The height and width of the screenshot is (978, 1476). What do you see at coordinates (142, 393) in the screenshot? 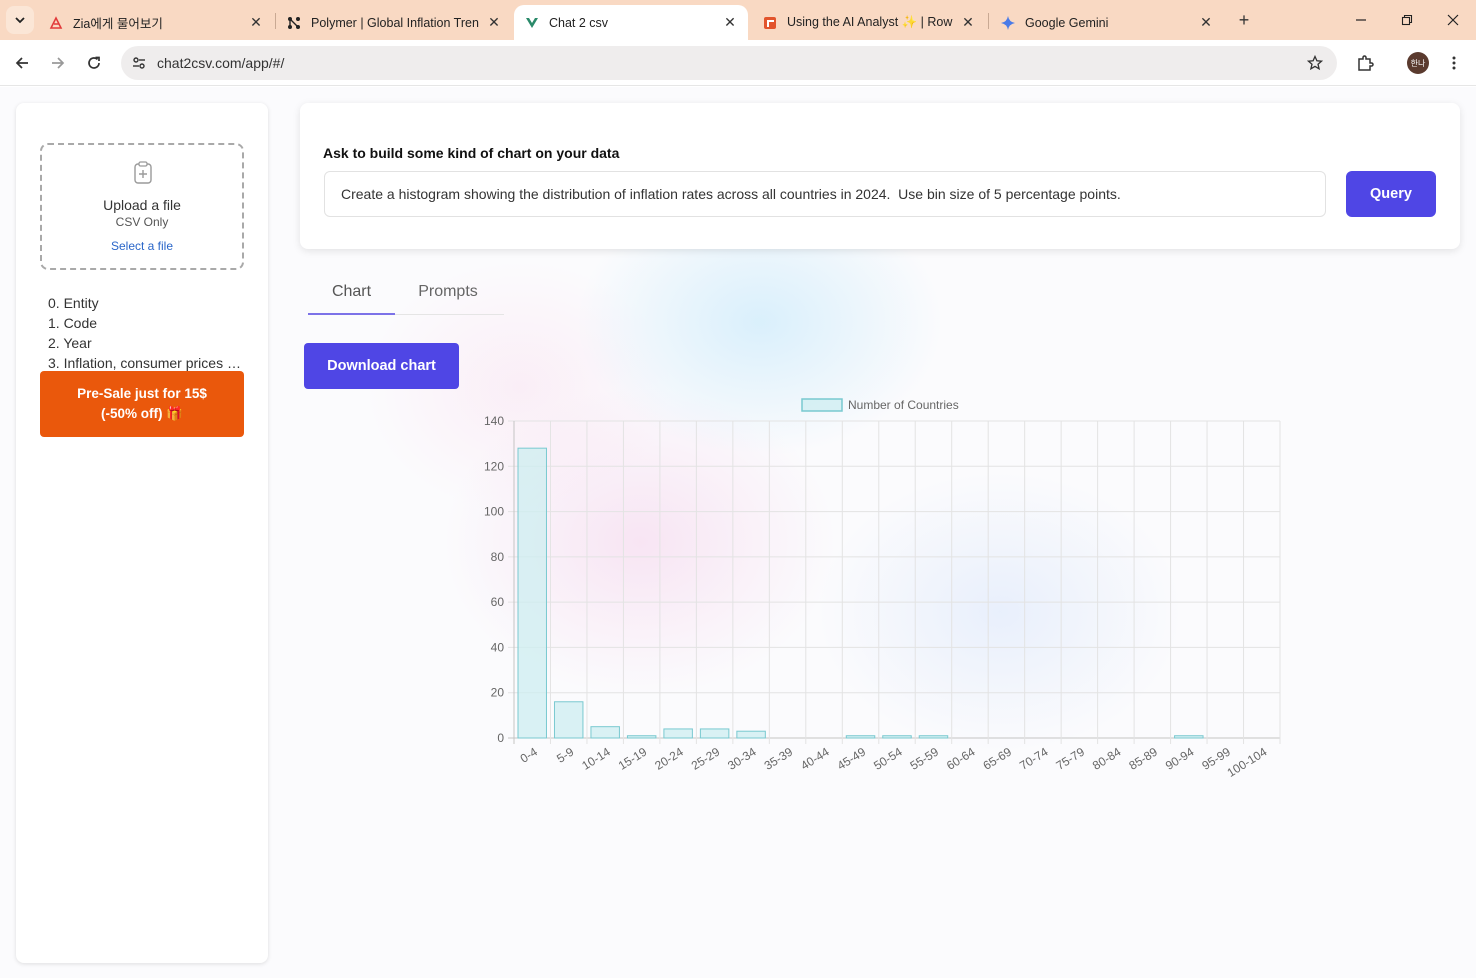
I see `presale-line-1: Pre-Sale just for 15$` at bounding box center [142, 393].